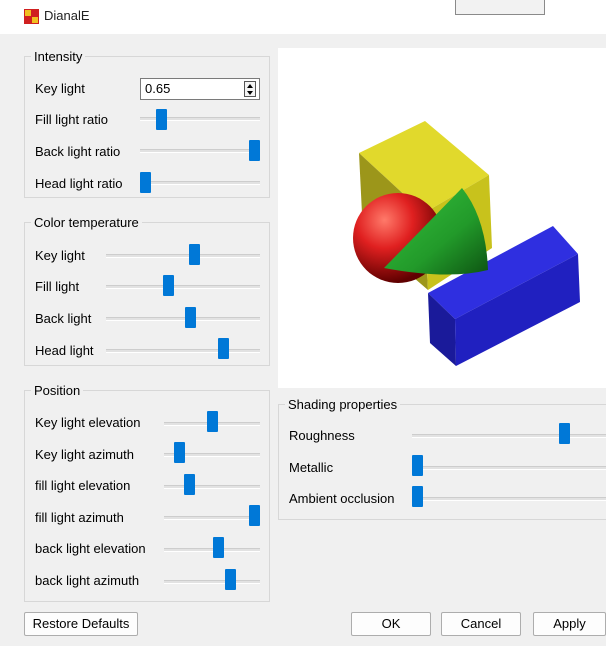 The image size is (606, 646). Describe the element at coordinates (212, 518) in the screenshot. I see `fill-light-azimuth-track` at that location.